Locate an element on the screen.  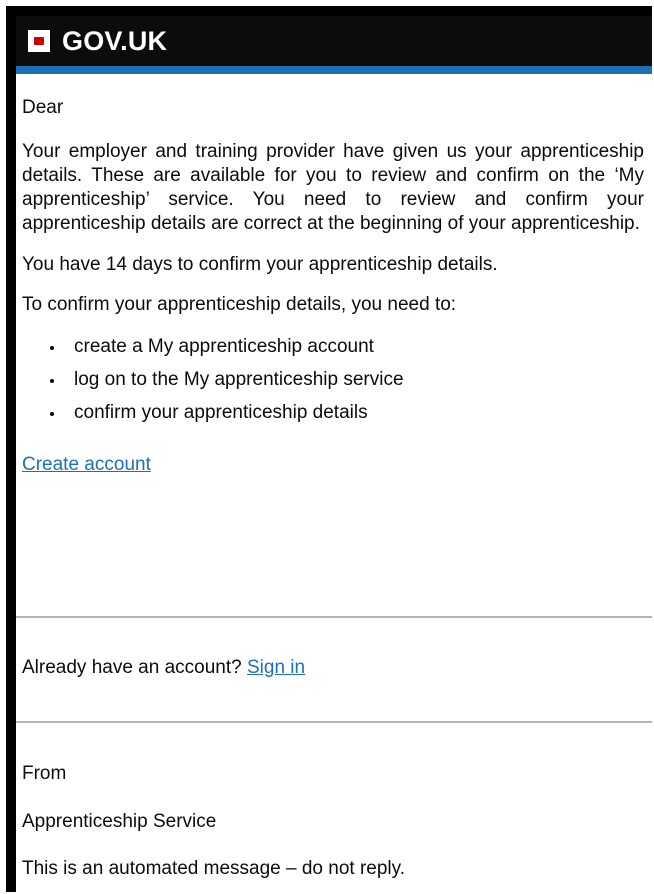
list-item: confirm your apprenticeship details is located at coordinates (351, 413).